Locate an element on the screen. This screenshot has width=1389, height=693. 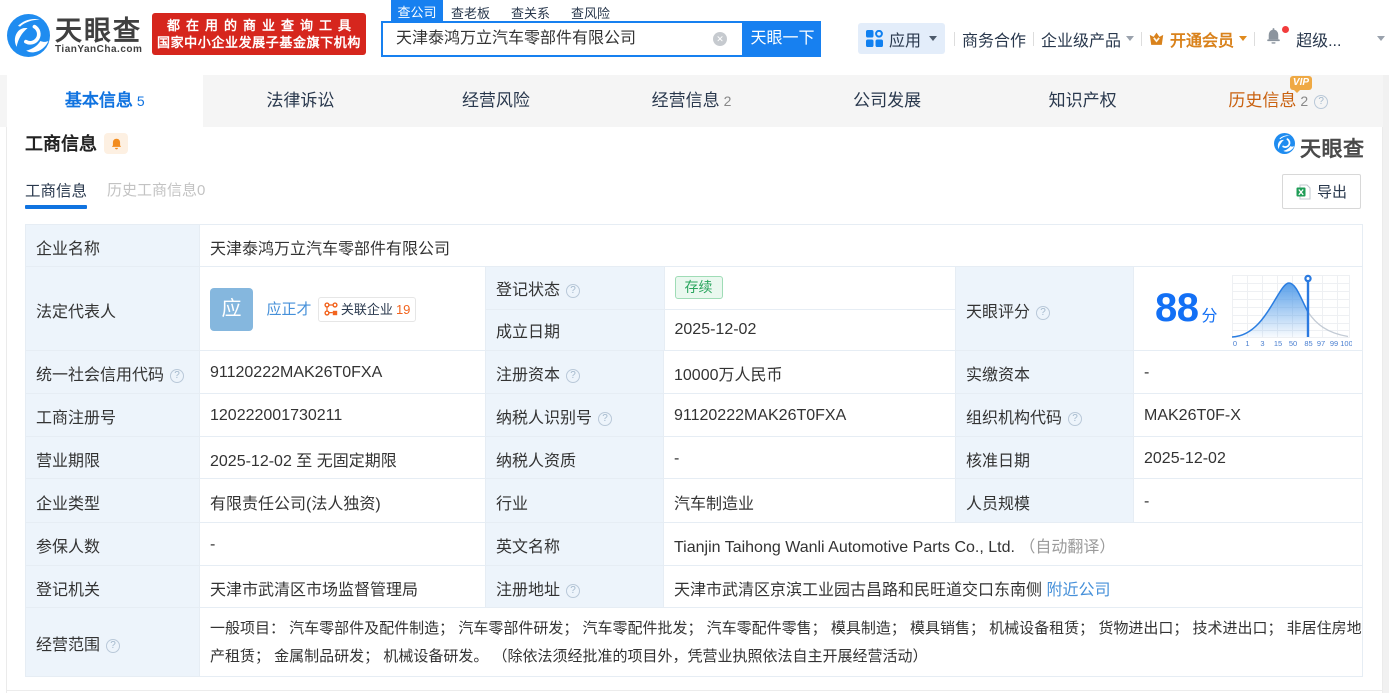
svg-text: 15 is located at coordinates (1278, 343).